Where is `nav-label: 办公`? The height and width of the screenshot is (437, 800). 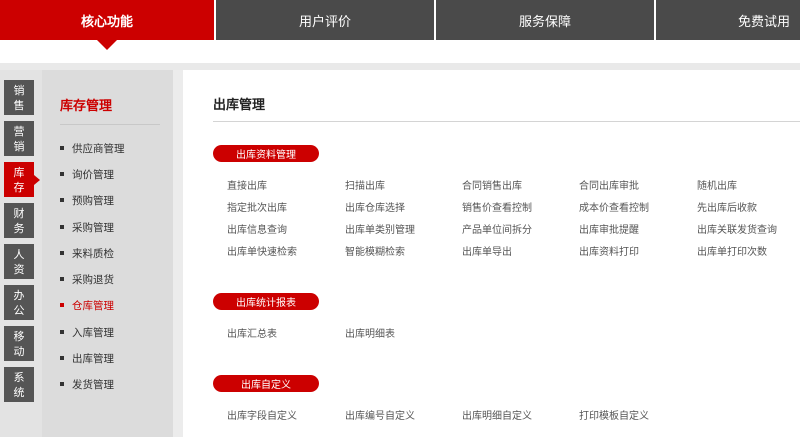 nav-label: 办公 is located at coordinates (19, 302).